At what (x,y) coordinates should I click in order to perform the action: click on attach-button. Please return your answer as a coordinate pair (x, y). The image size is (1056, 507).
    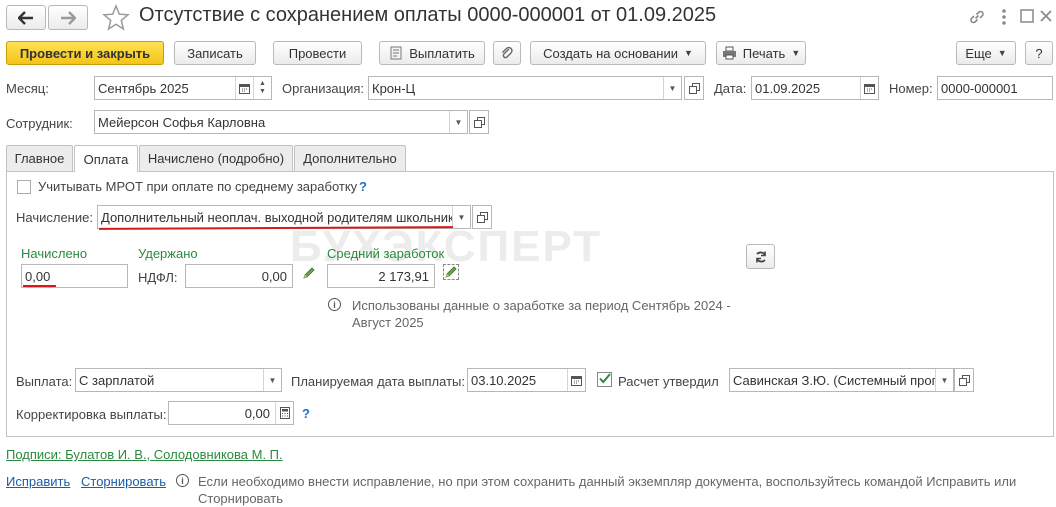
    Looking at the image, I should click on (507, 53).